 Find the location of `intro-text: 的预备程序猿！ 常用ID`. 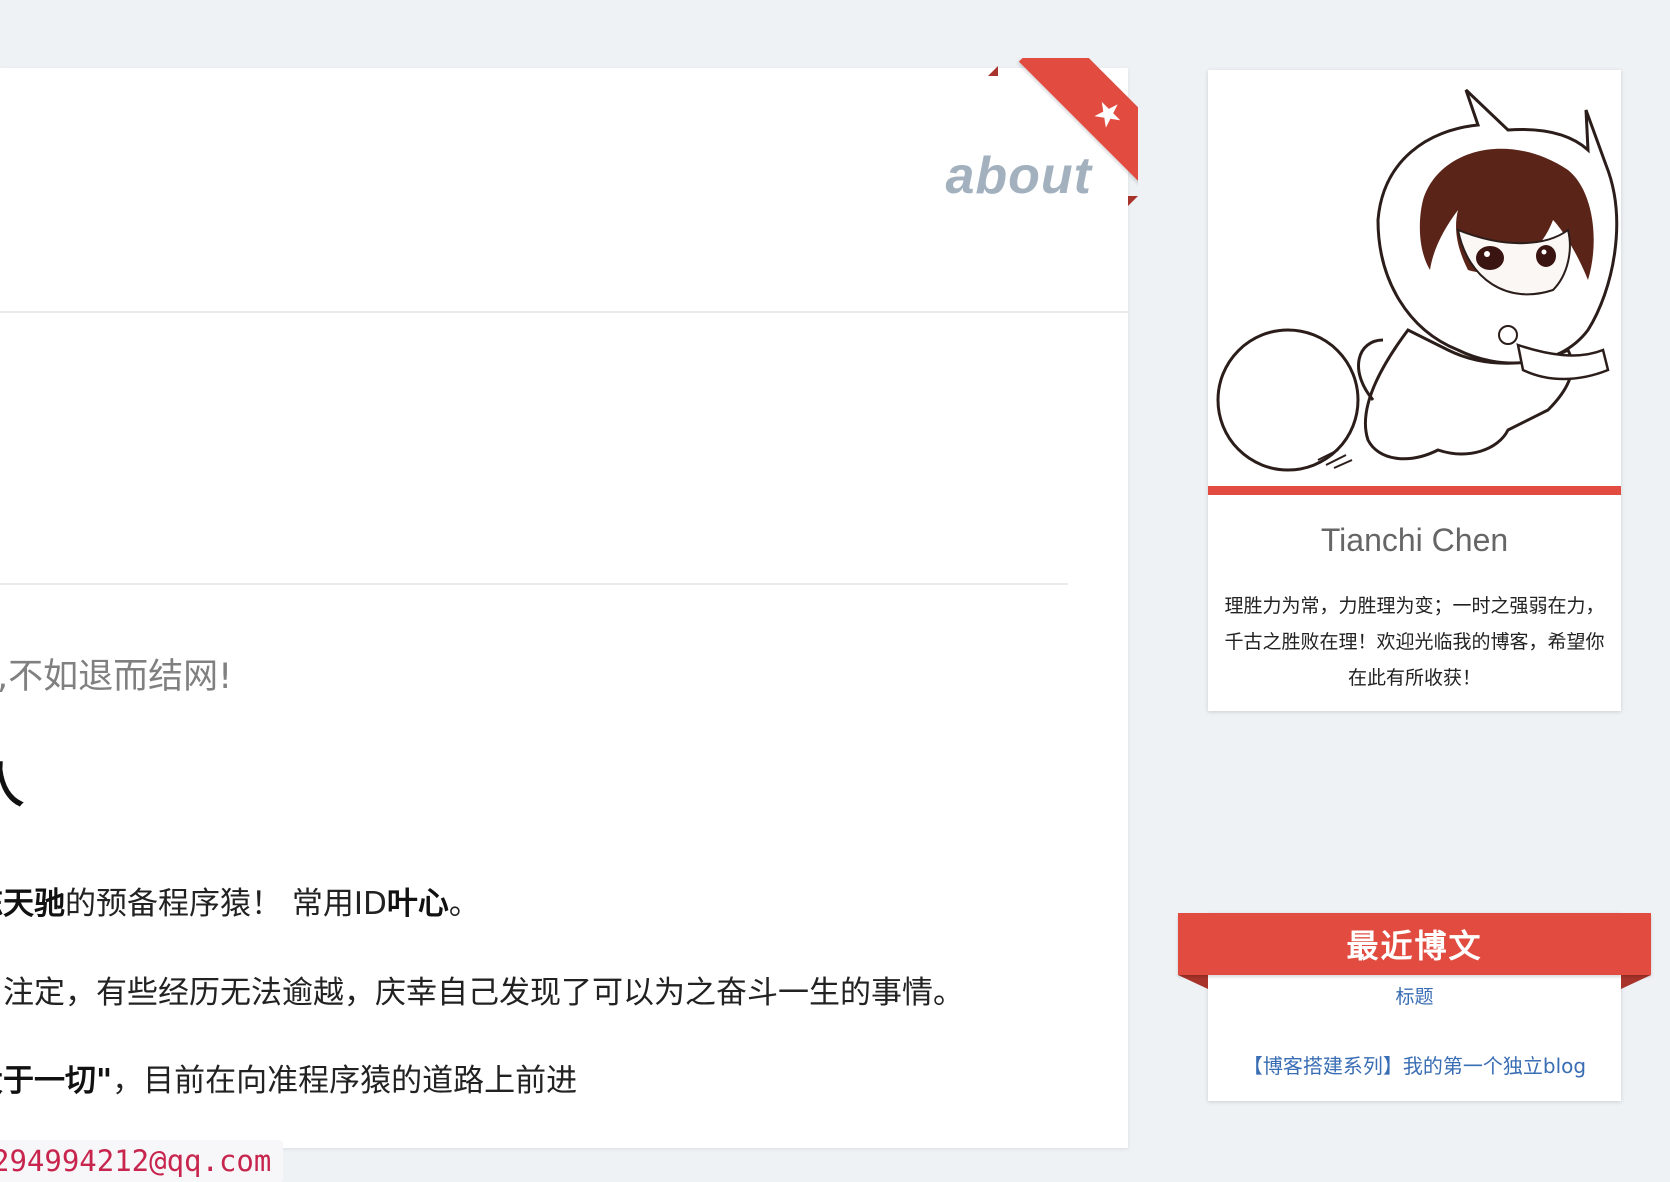

intro-text: 的预备程序猿！ 常用ID is located at coordinates (226, 904).